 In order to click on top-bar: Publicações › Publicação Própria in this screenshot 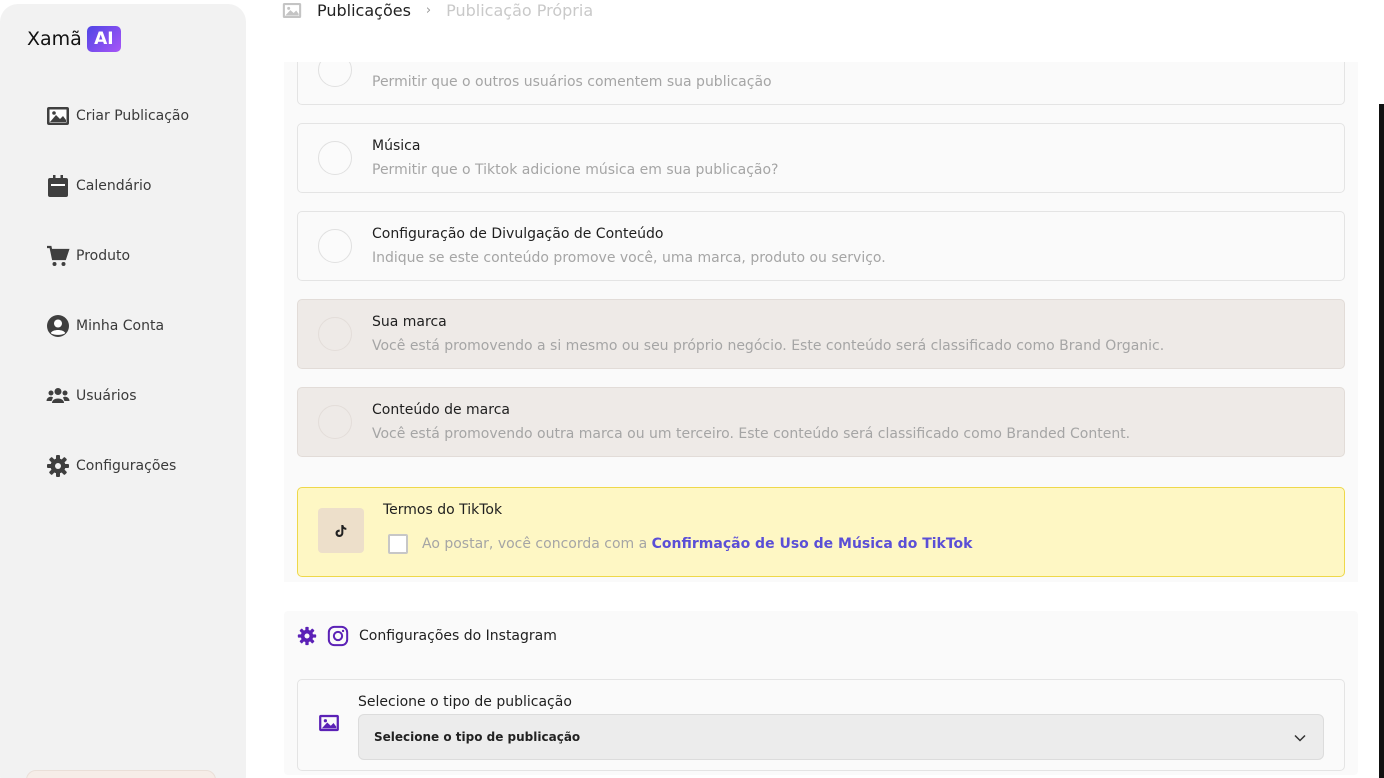, I will do `click(815, 31)`.